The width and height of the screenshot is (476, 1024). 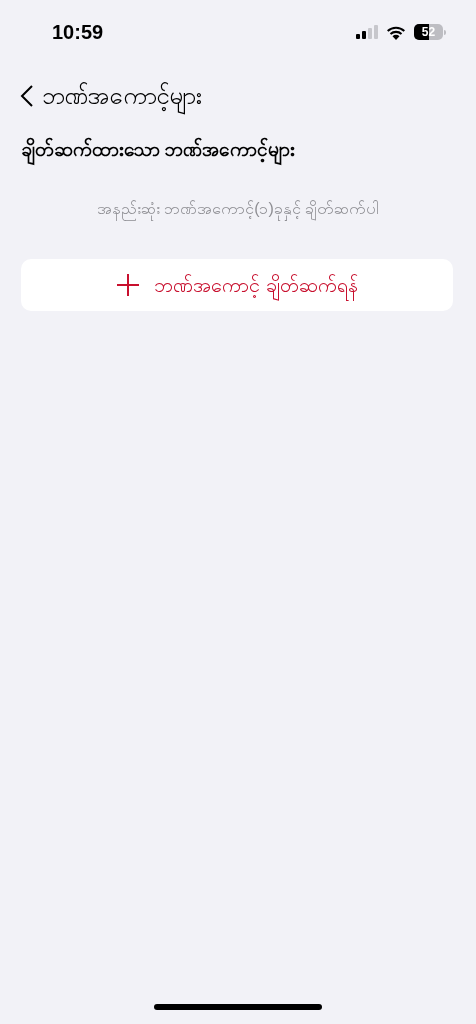 What do you see at coordinates (27, 96) in the screenshot?
I see `chevron-left-icon` at bounding box center [27, 96].